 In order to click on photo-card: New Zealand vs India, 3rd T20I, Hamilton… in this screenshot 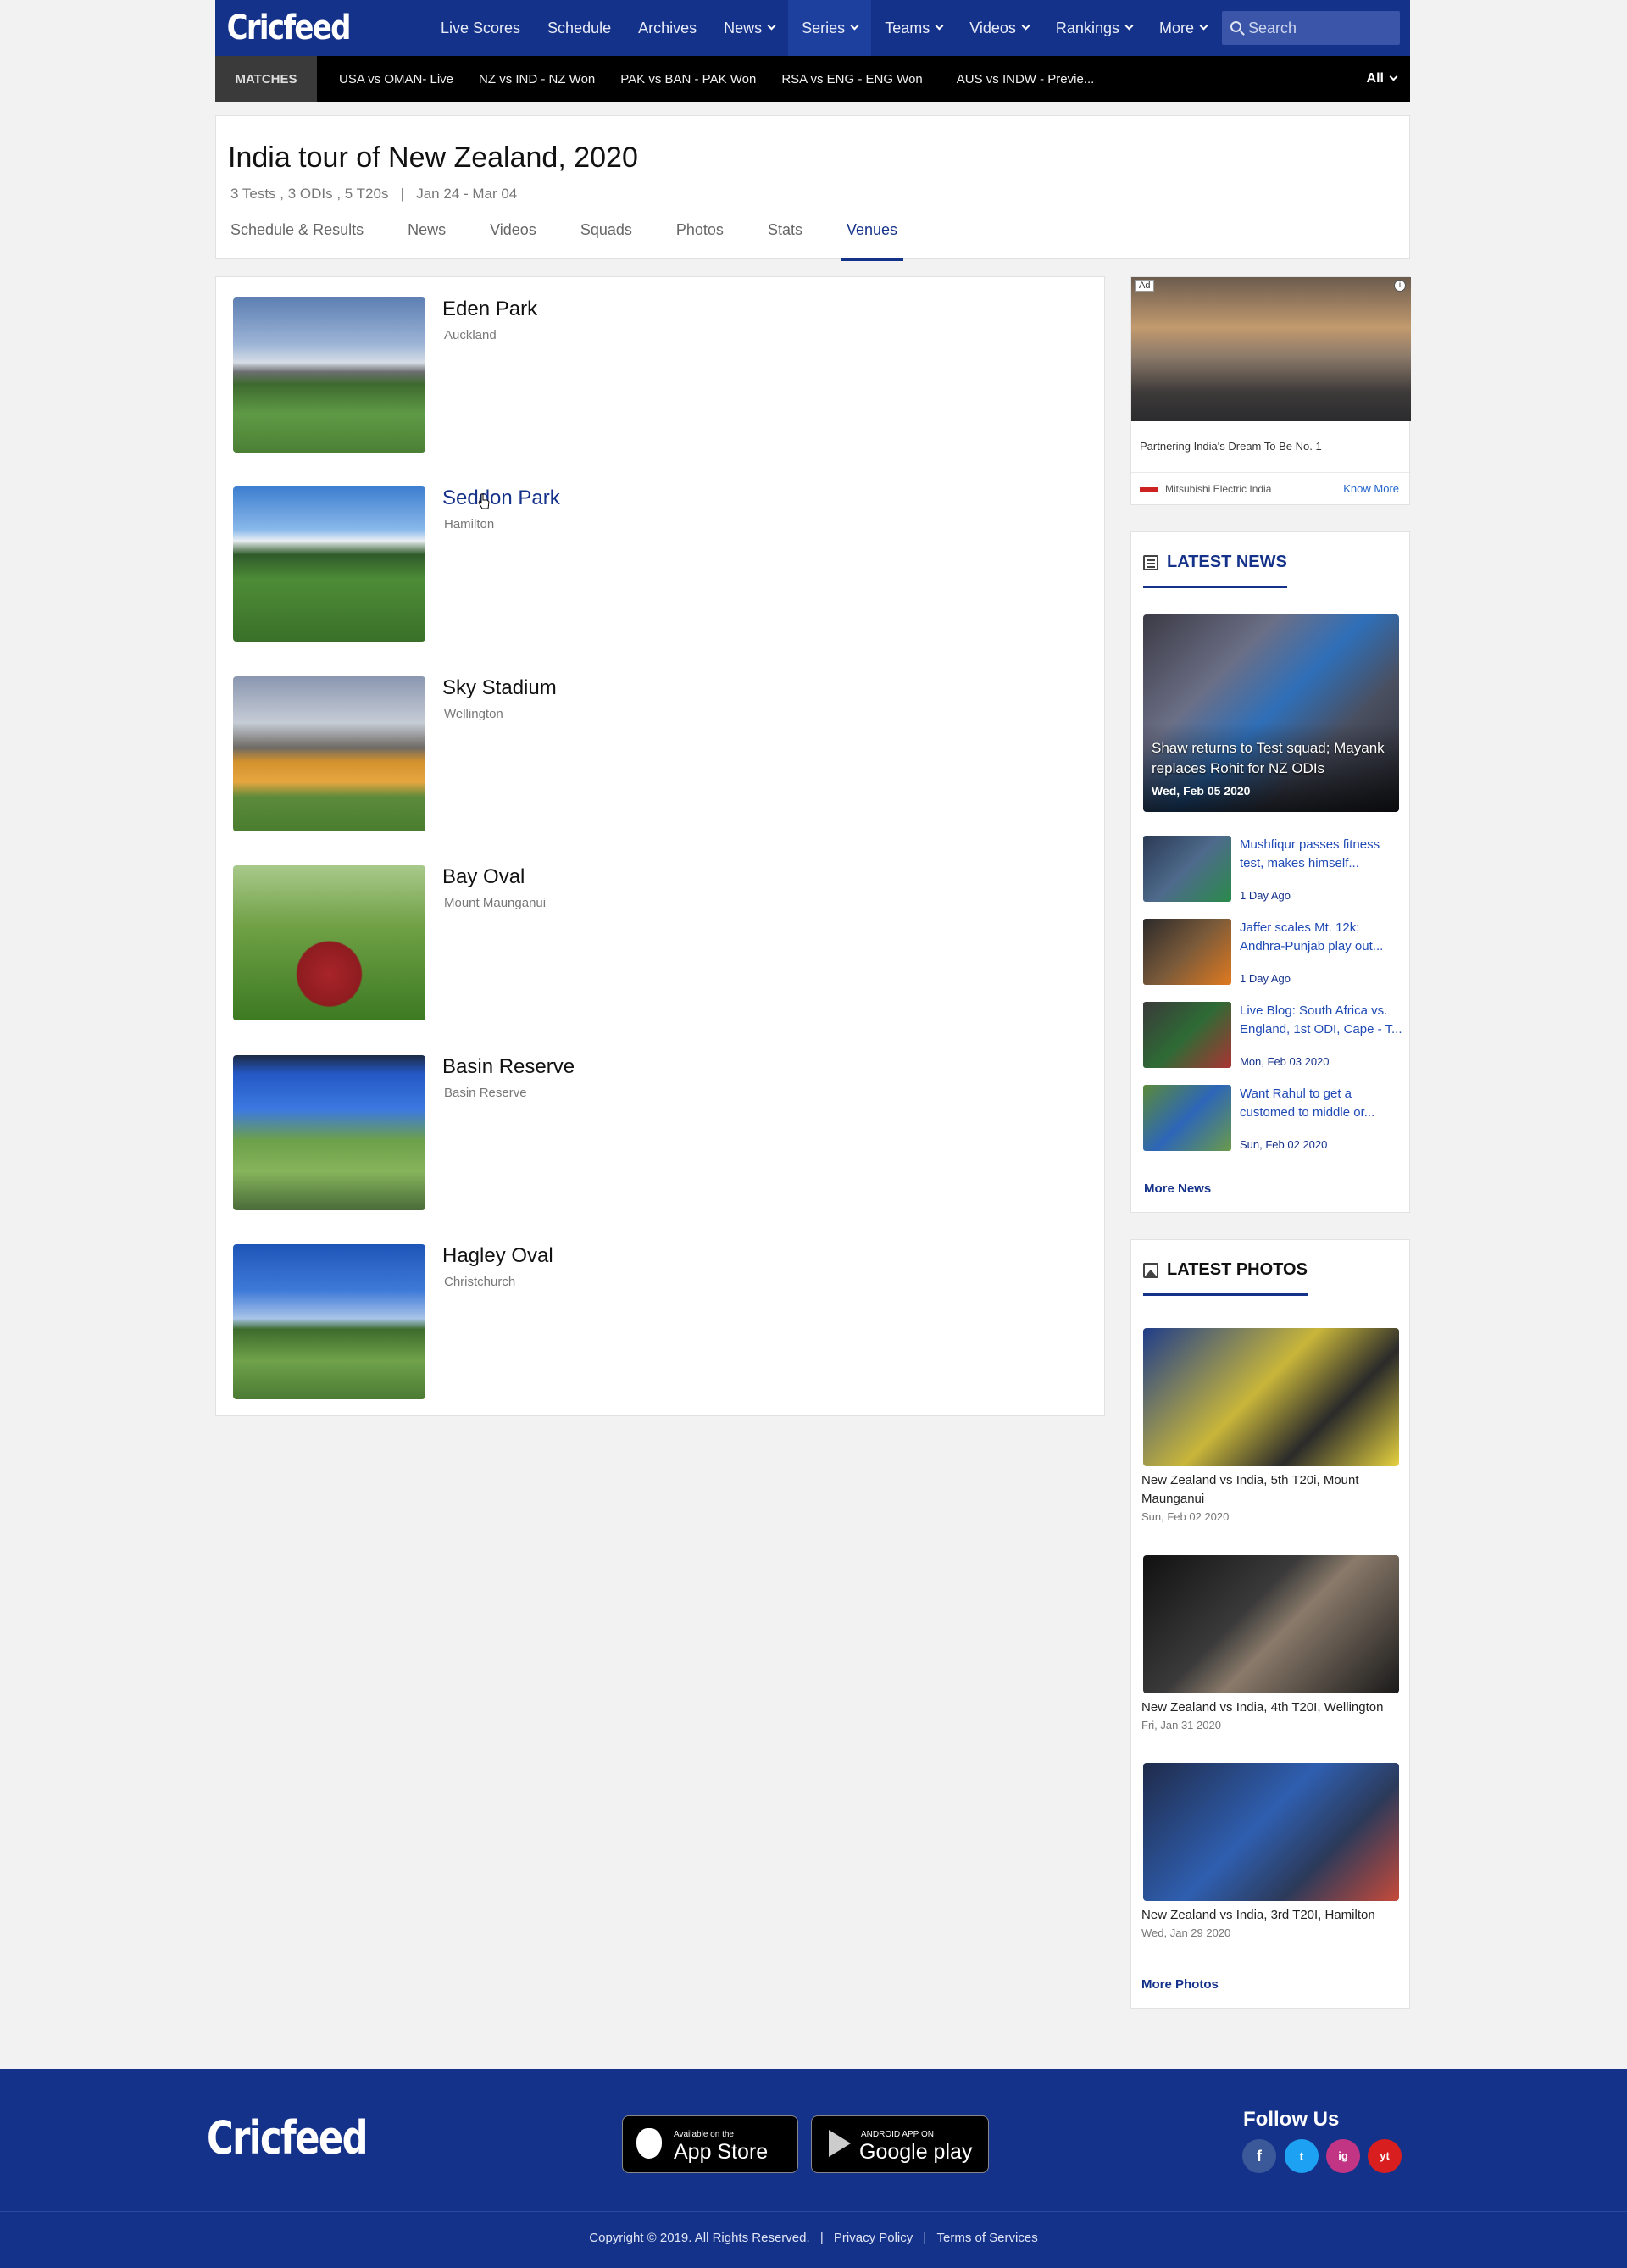, I will do `click(1271, 1851)`.